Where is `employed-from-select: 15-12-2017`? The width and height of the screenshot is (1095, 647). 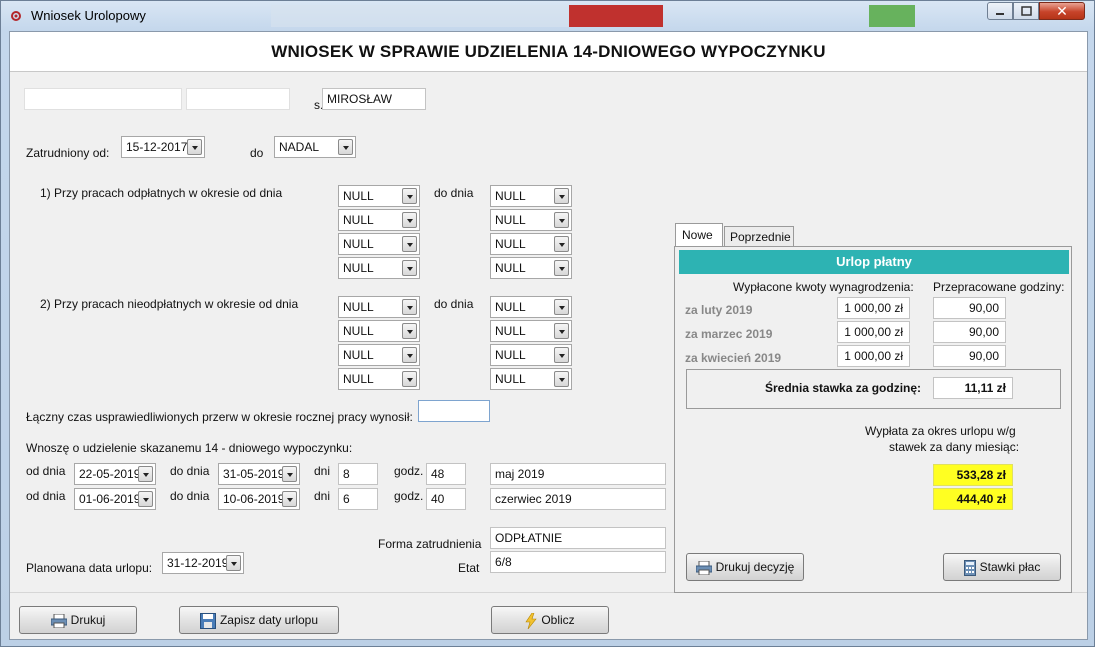
employed-from-select: 15-12-2017 is located at coordinates (163, 147).